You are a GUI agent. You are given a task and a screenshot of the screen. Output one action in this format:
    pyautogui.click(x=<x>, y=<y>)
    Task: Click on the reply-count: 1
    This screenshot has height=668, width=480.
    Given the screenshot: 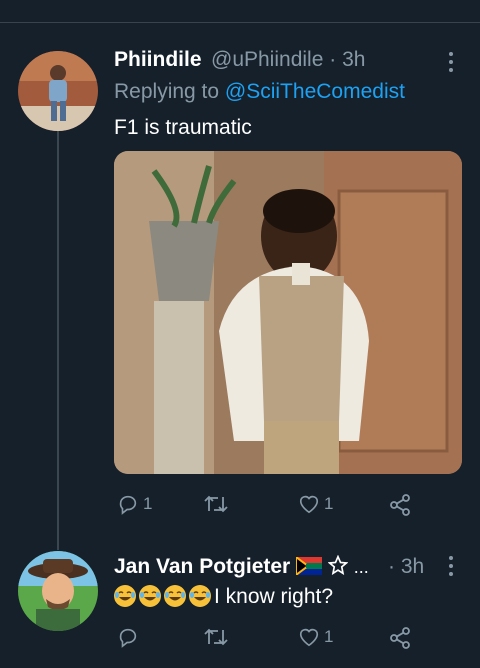 What is the action you would take?
    pyautogui.click(x=148, y=503)
    